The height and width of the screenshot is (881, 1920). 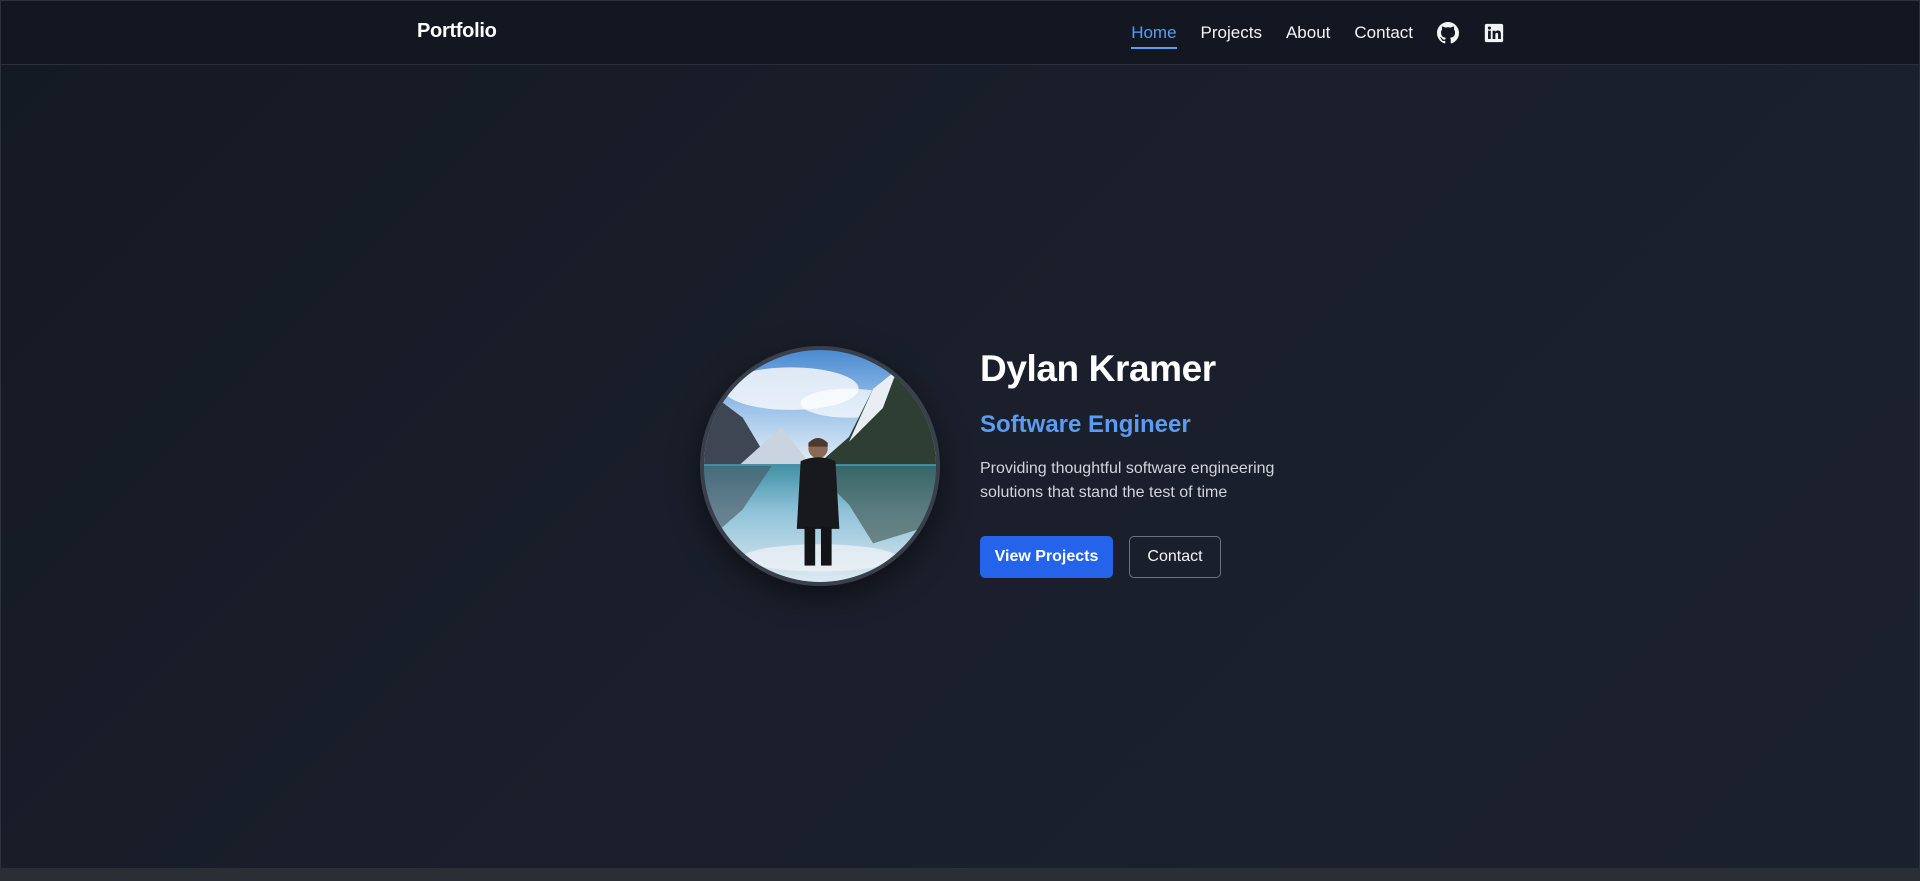 What do you see at coordinates (1175, 557) in the screenshot?
I see `contact-button: Contact` at bounding box center [1175, 557].